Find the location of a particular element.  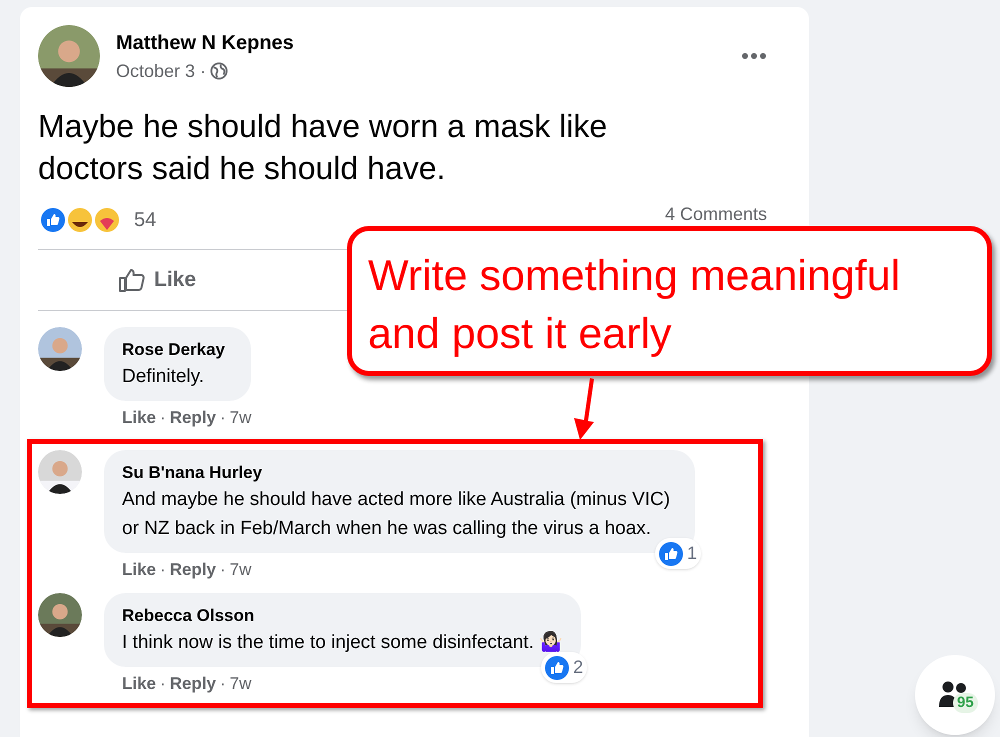

reaction-count: 2 is located at coordinates (564, 667).